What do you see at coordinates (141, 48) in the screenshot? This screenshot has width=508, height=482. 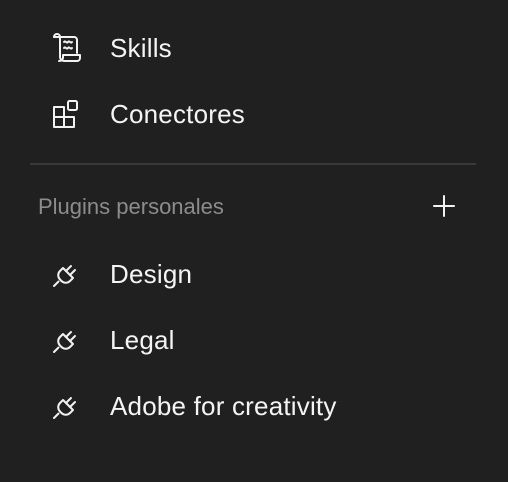 I see `nav-item-label: Skills` at bounding box center [141, 48].